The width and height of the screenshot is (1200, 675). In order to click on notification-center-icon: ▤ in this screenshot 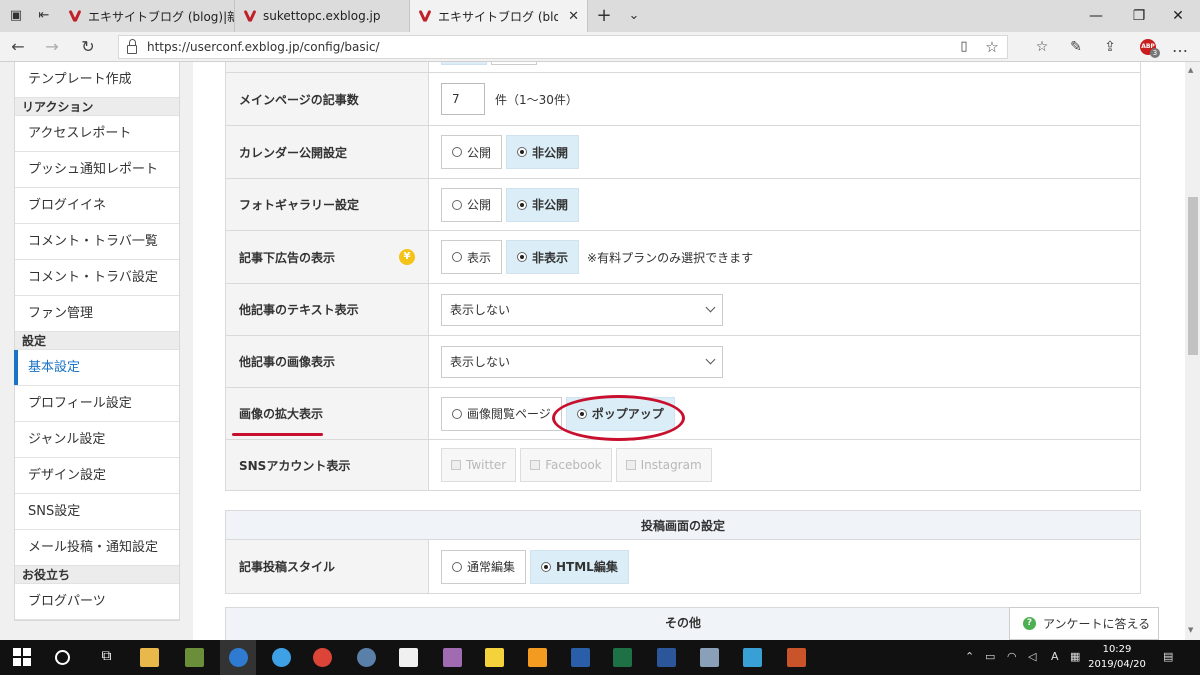, I will do `click(1168, 656)`.